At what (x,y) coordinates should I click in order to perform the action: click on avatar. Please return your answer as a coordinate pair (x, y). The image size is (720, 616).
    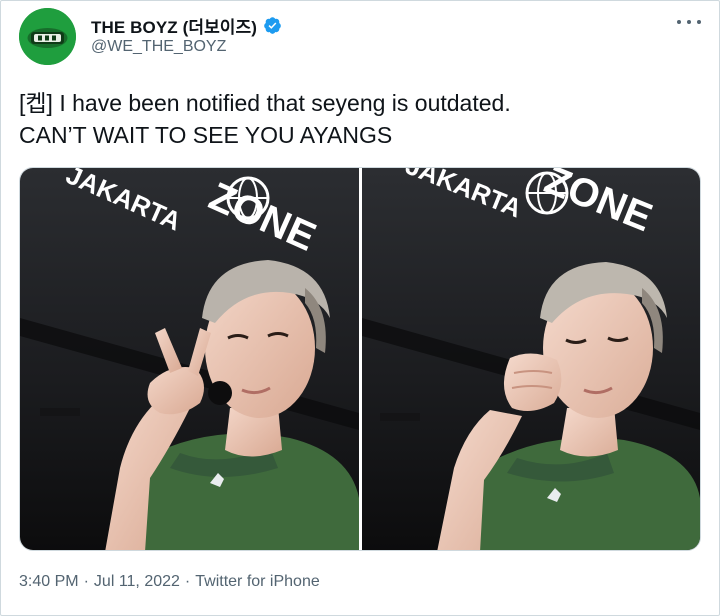
    Looking at the image, I should click on (47, 36).